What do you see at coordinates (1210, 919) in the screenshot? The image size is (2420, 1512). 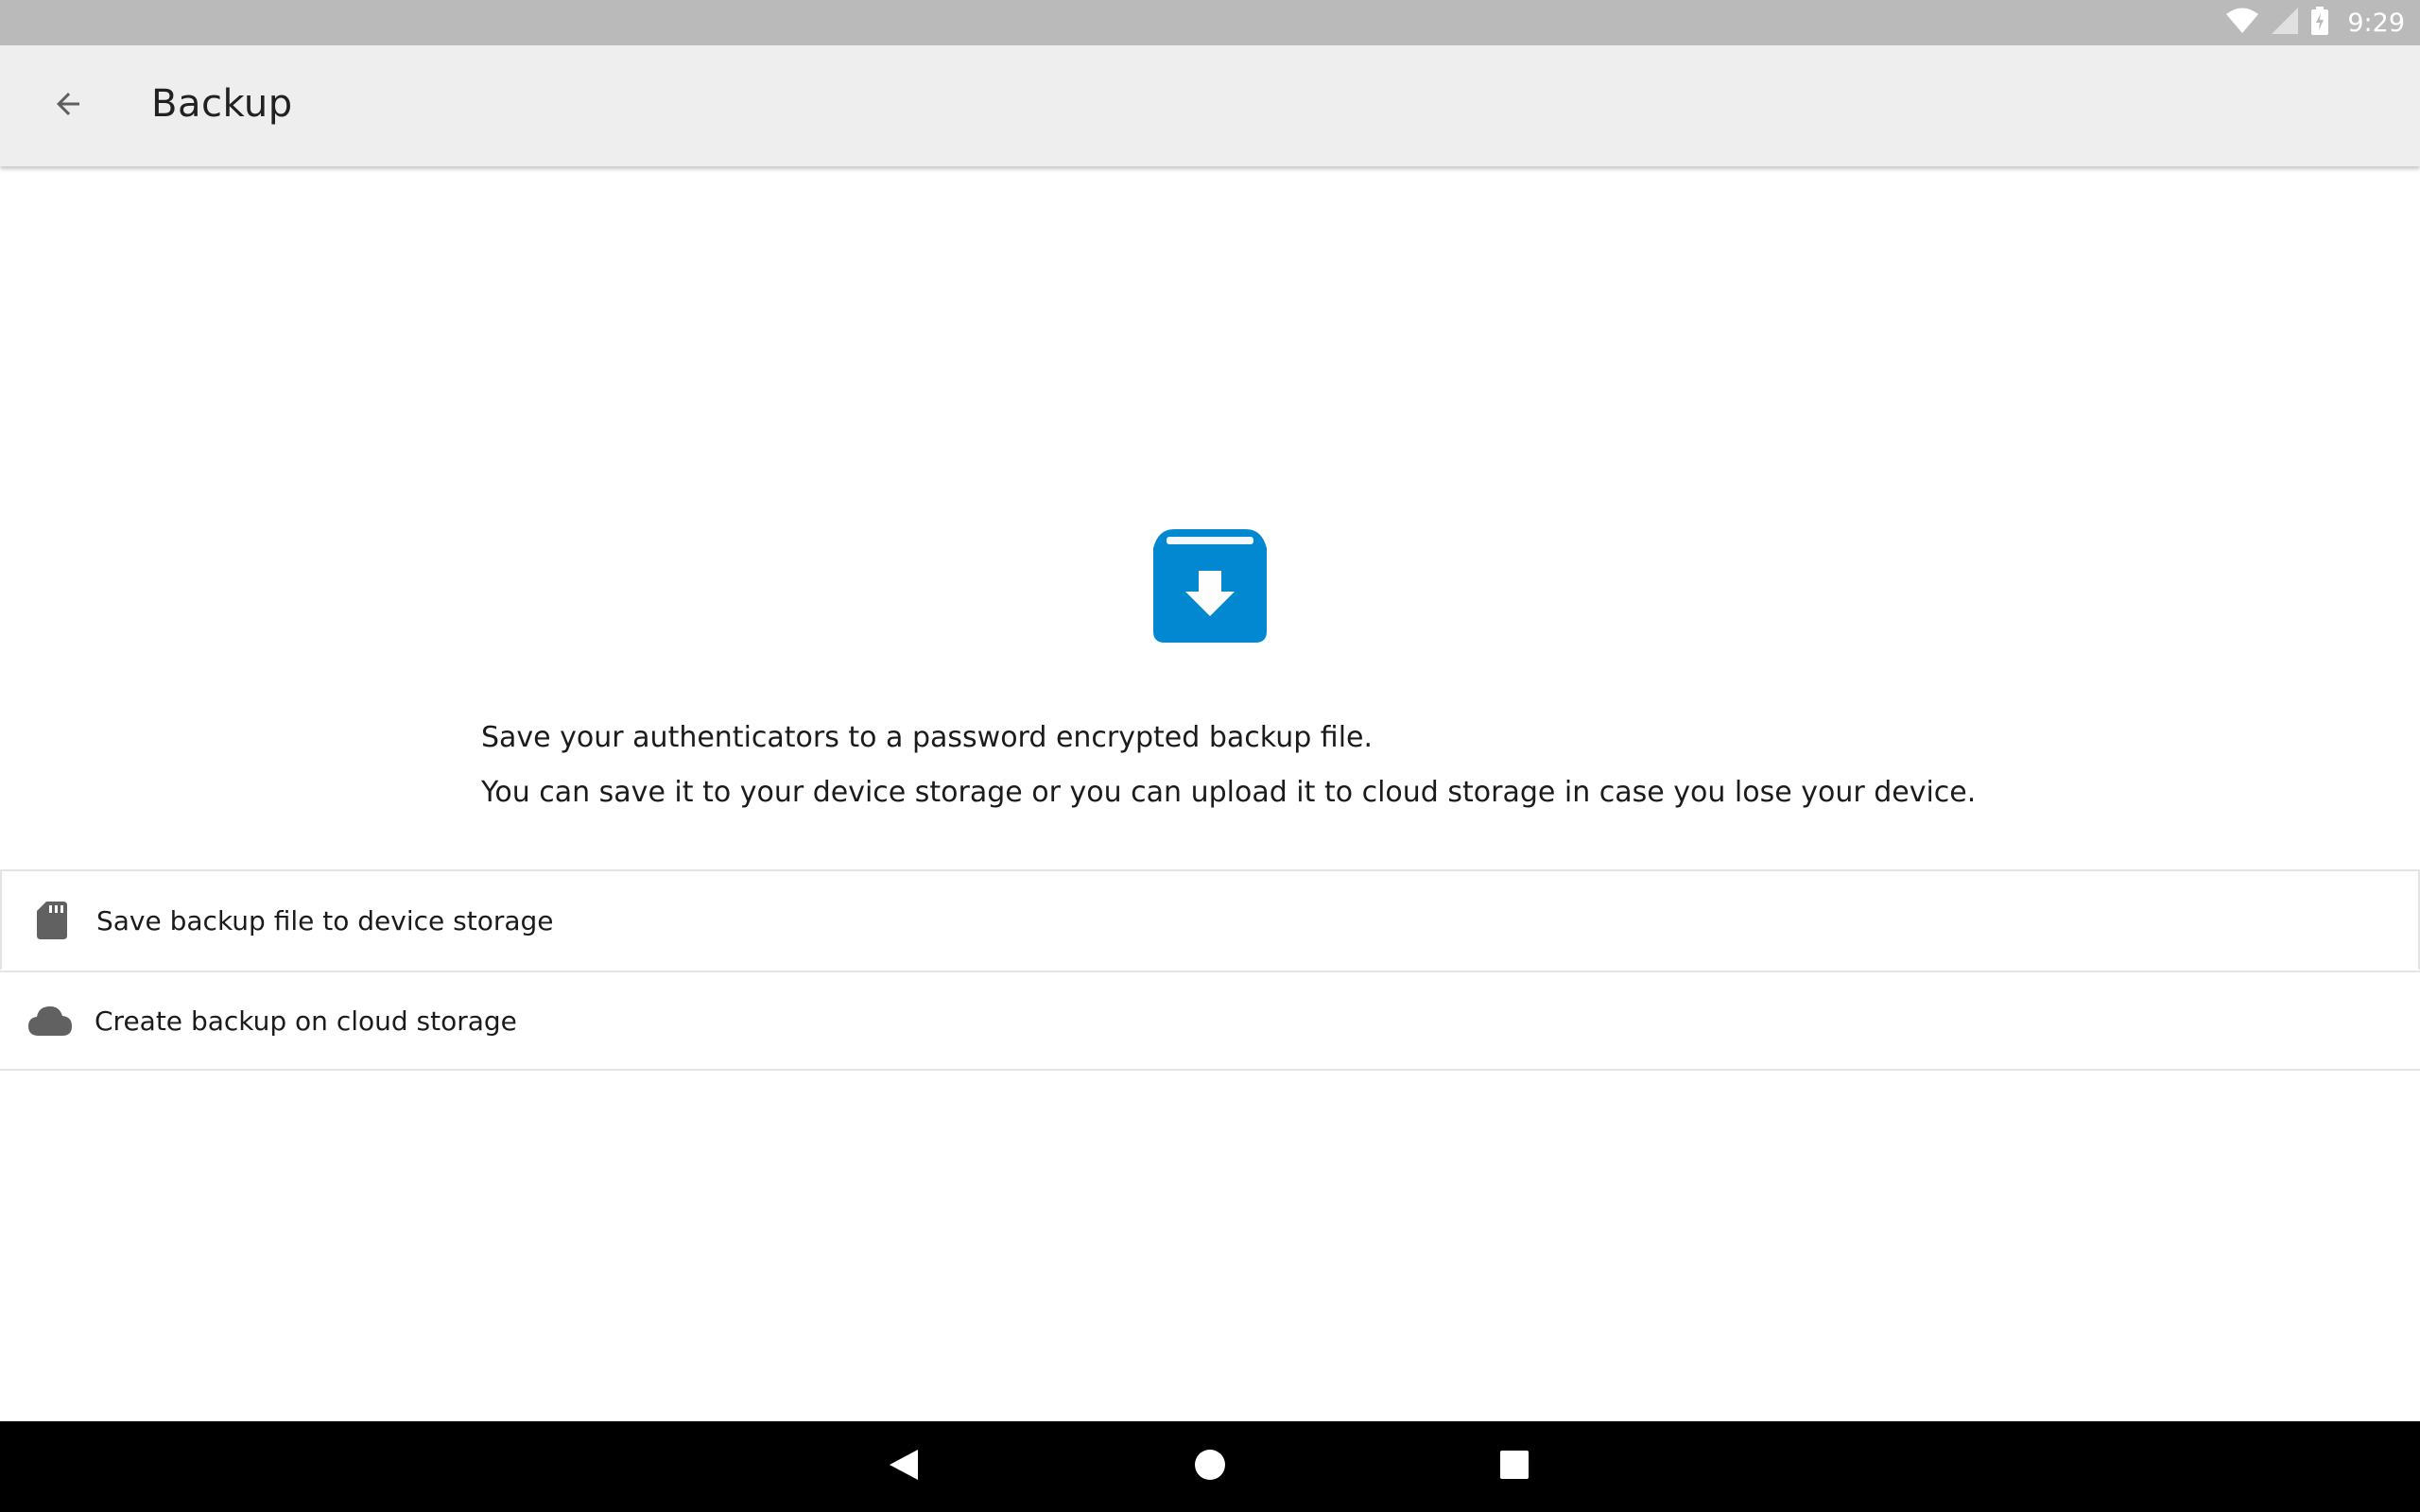 I see `save-to-device-option: Save backup file to device storage` at bounding box center [1210, 919].